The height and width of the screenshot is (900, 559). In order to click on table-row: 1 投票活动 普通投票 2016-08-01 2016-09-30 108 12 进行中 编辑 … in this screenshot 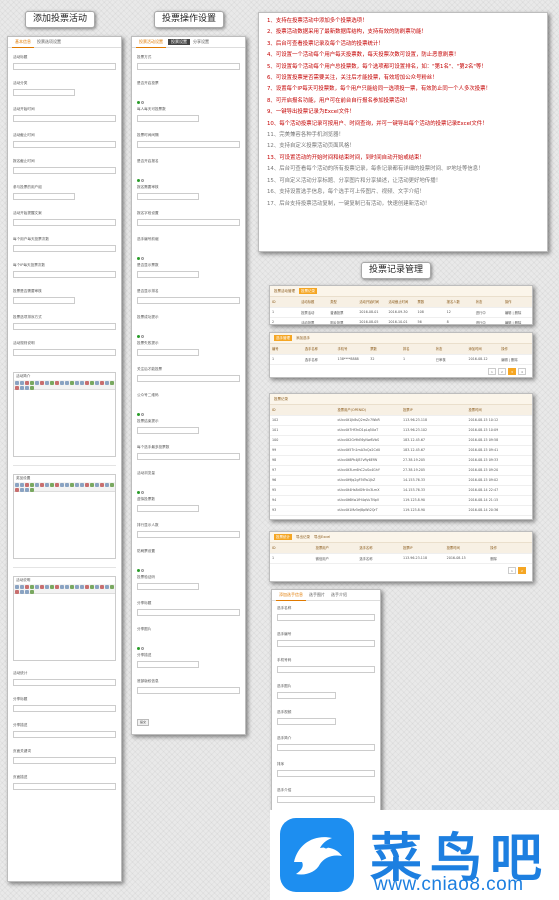, I will do `click(401, 312)`.